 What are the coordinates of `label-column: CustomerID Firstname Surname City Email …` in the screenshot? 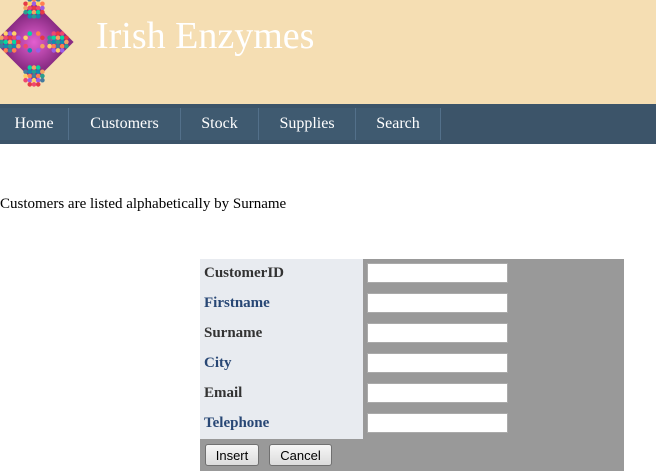 It's located at (281, 349).